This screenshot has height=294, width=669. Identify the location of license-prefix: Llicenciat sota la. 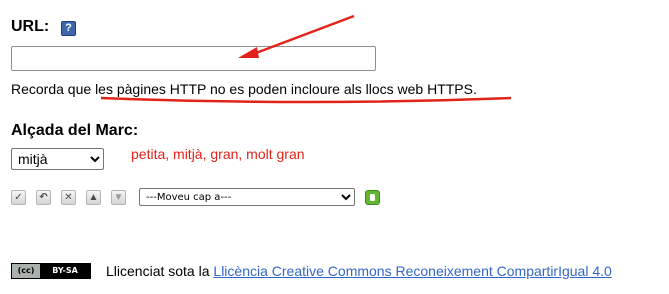
(160, 271).